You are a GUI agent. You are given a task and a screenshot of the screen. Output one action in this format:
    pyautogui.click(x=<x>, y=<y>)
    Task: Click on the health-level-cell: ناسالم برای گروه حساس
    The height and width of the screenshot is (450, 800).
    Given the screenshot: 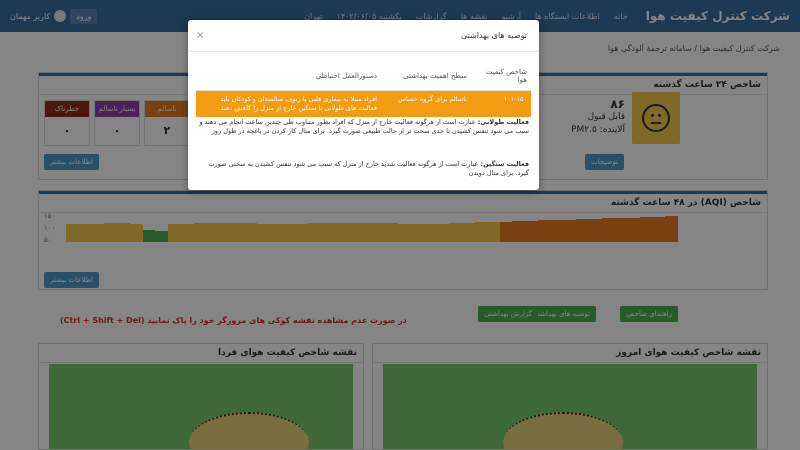 What is the action you would take?
    pyautogui.click(x=426, y=103)
    